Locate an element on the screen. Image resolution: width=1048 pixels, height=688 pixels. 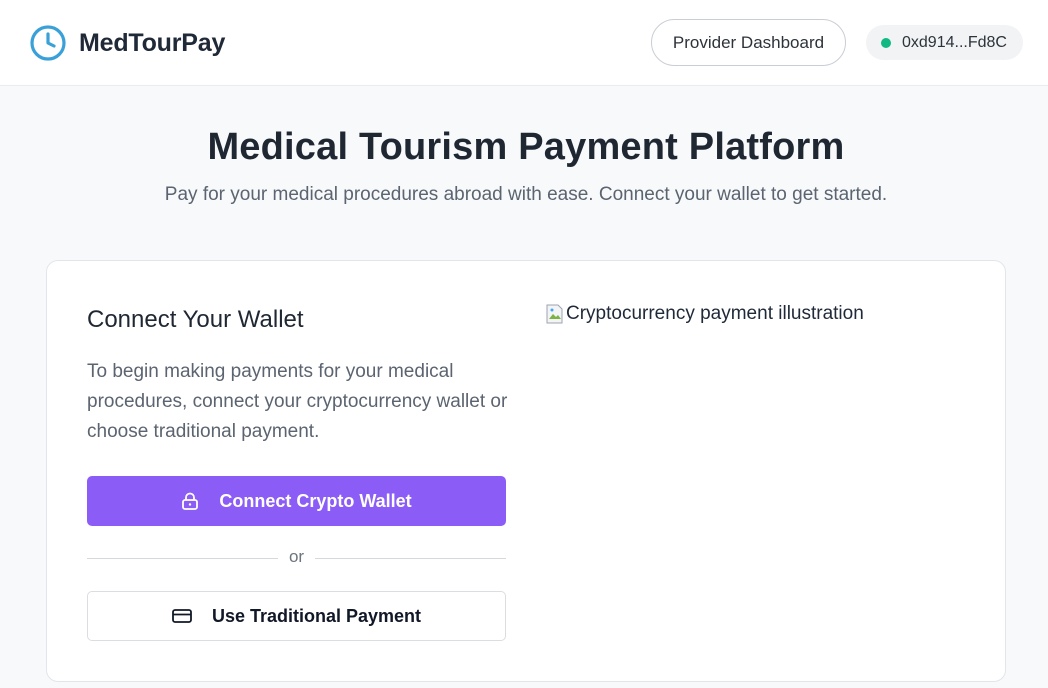
lock-icon is located at coordinates (190, 501).